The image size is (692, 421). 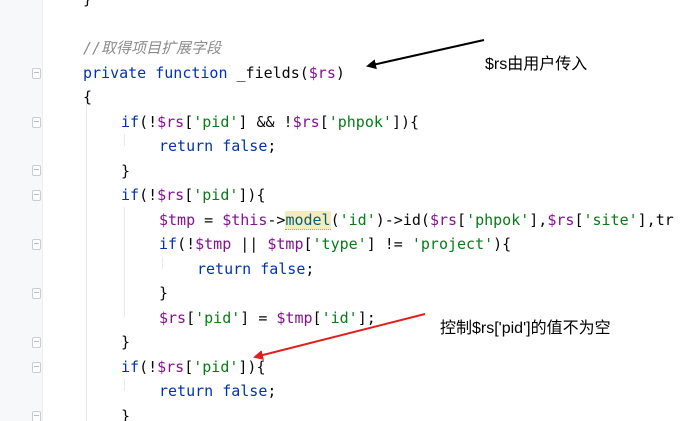 I want to click on code-line: private function _fields($rs), so click(x=214, y=73).